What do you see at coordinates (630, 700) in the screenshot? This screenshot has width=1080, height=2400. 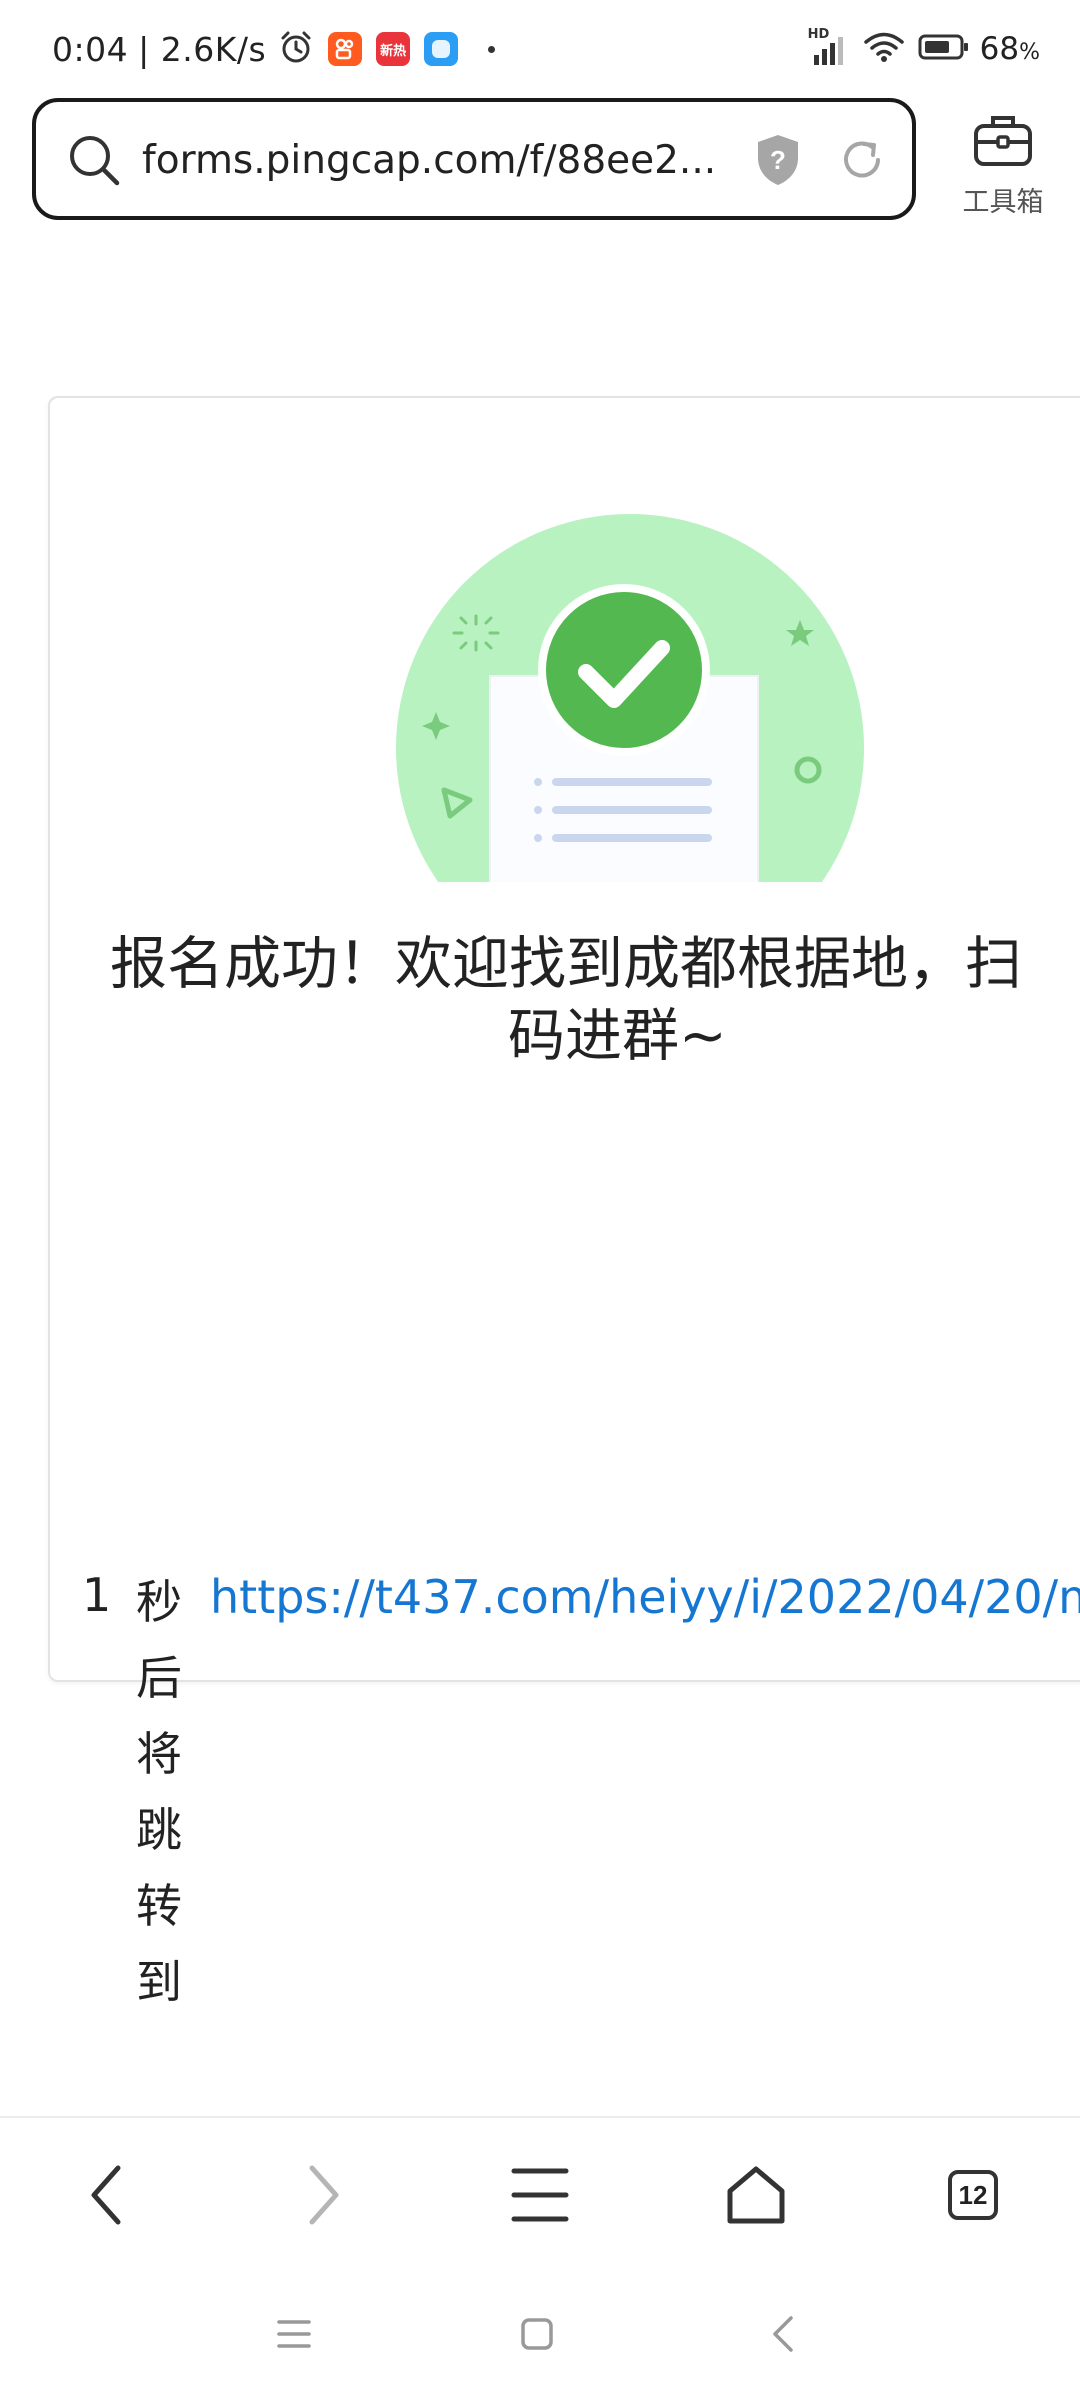 I see `success-illustration` at bounding box center [630, 700].